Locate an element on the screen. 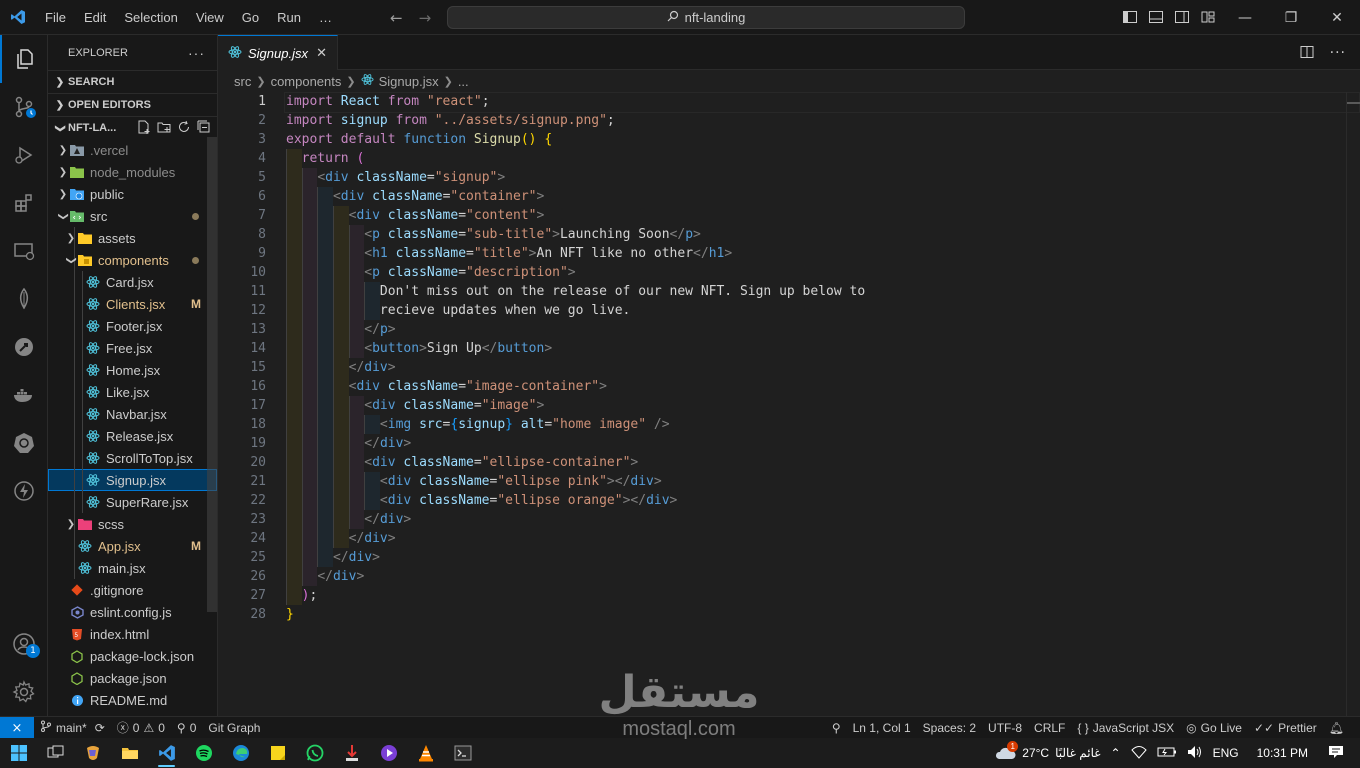 The width and height of the screenshot is (1360, 768). edge-app-icon is located at coordinates (240, 753).